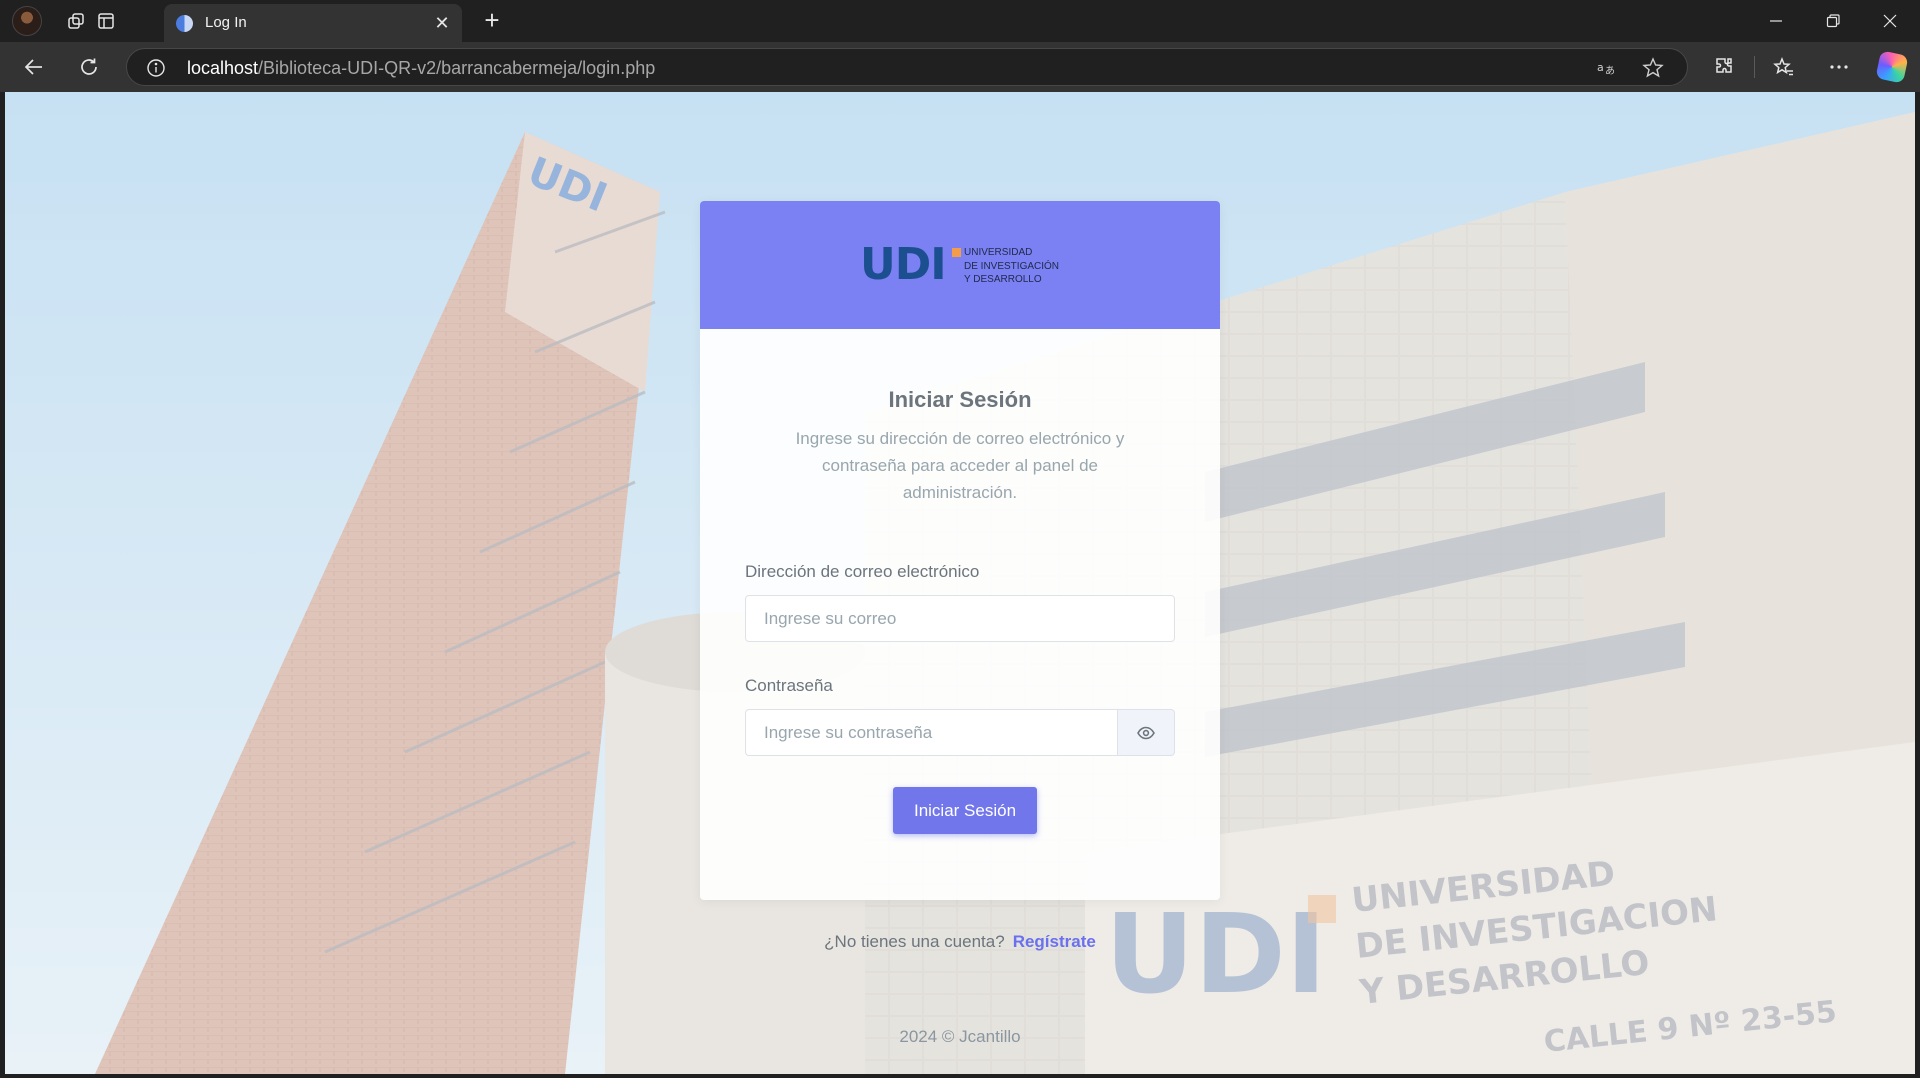  I want to click on profile-avatar, so click(27, 21).